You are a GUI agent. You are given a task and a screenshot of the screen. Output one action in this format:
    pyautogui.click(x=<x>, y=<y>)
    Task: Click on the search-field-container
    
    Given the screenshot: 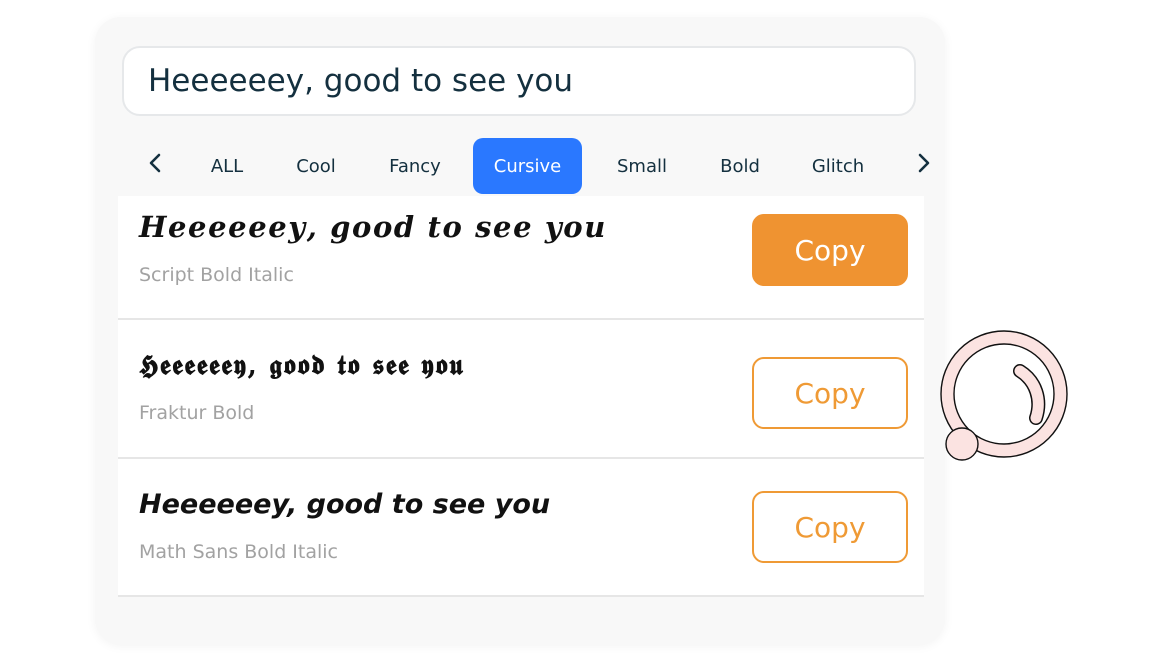 What is the action you would take?
    pyautogui.click(x=519, y=81)
    